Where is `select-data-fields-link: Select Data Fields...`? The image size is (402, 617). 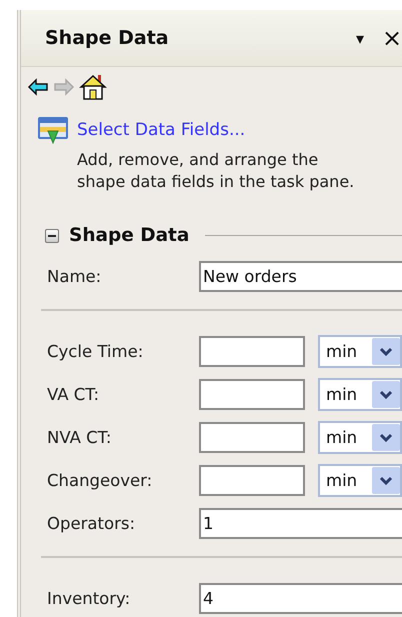 select-data-fields-link: Select Data Fields... is located at coordinates (161, 130).